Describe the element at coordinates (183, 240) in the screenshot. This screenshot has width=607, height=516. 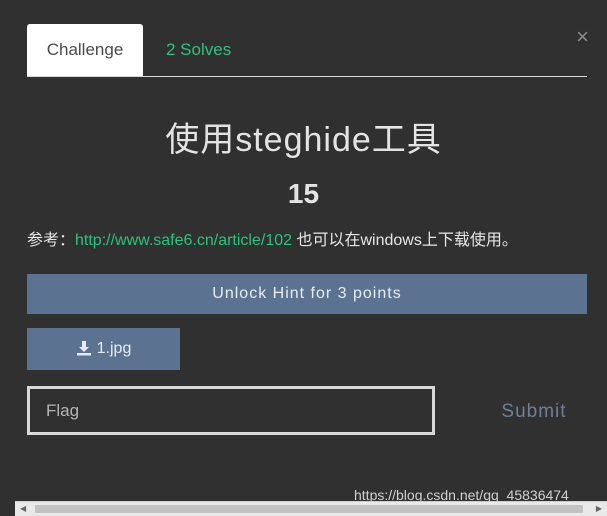
I see `description-link: http://www.safe6.cn/article/102` at that location.